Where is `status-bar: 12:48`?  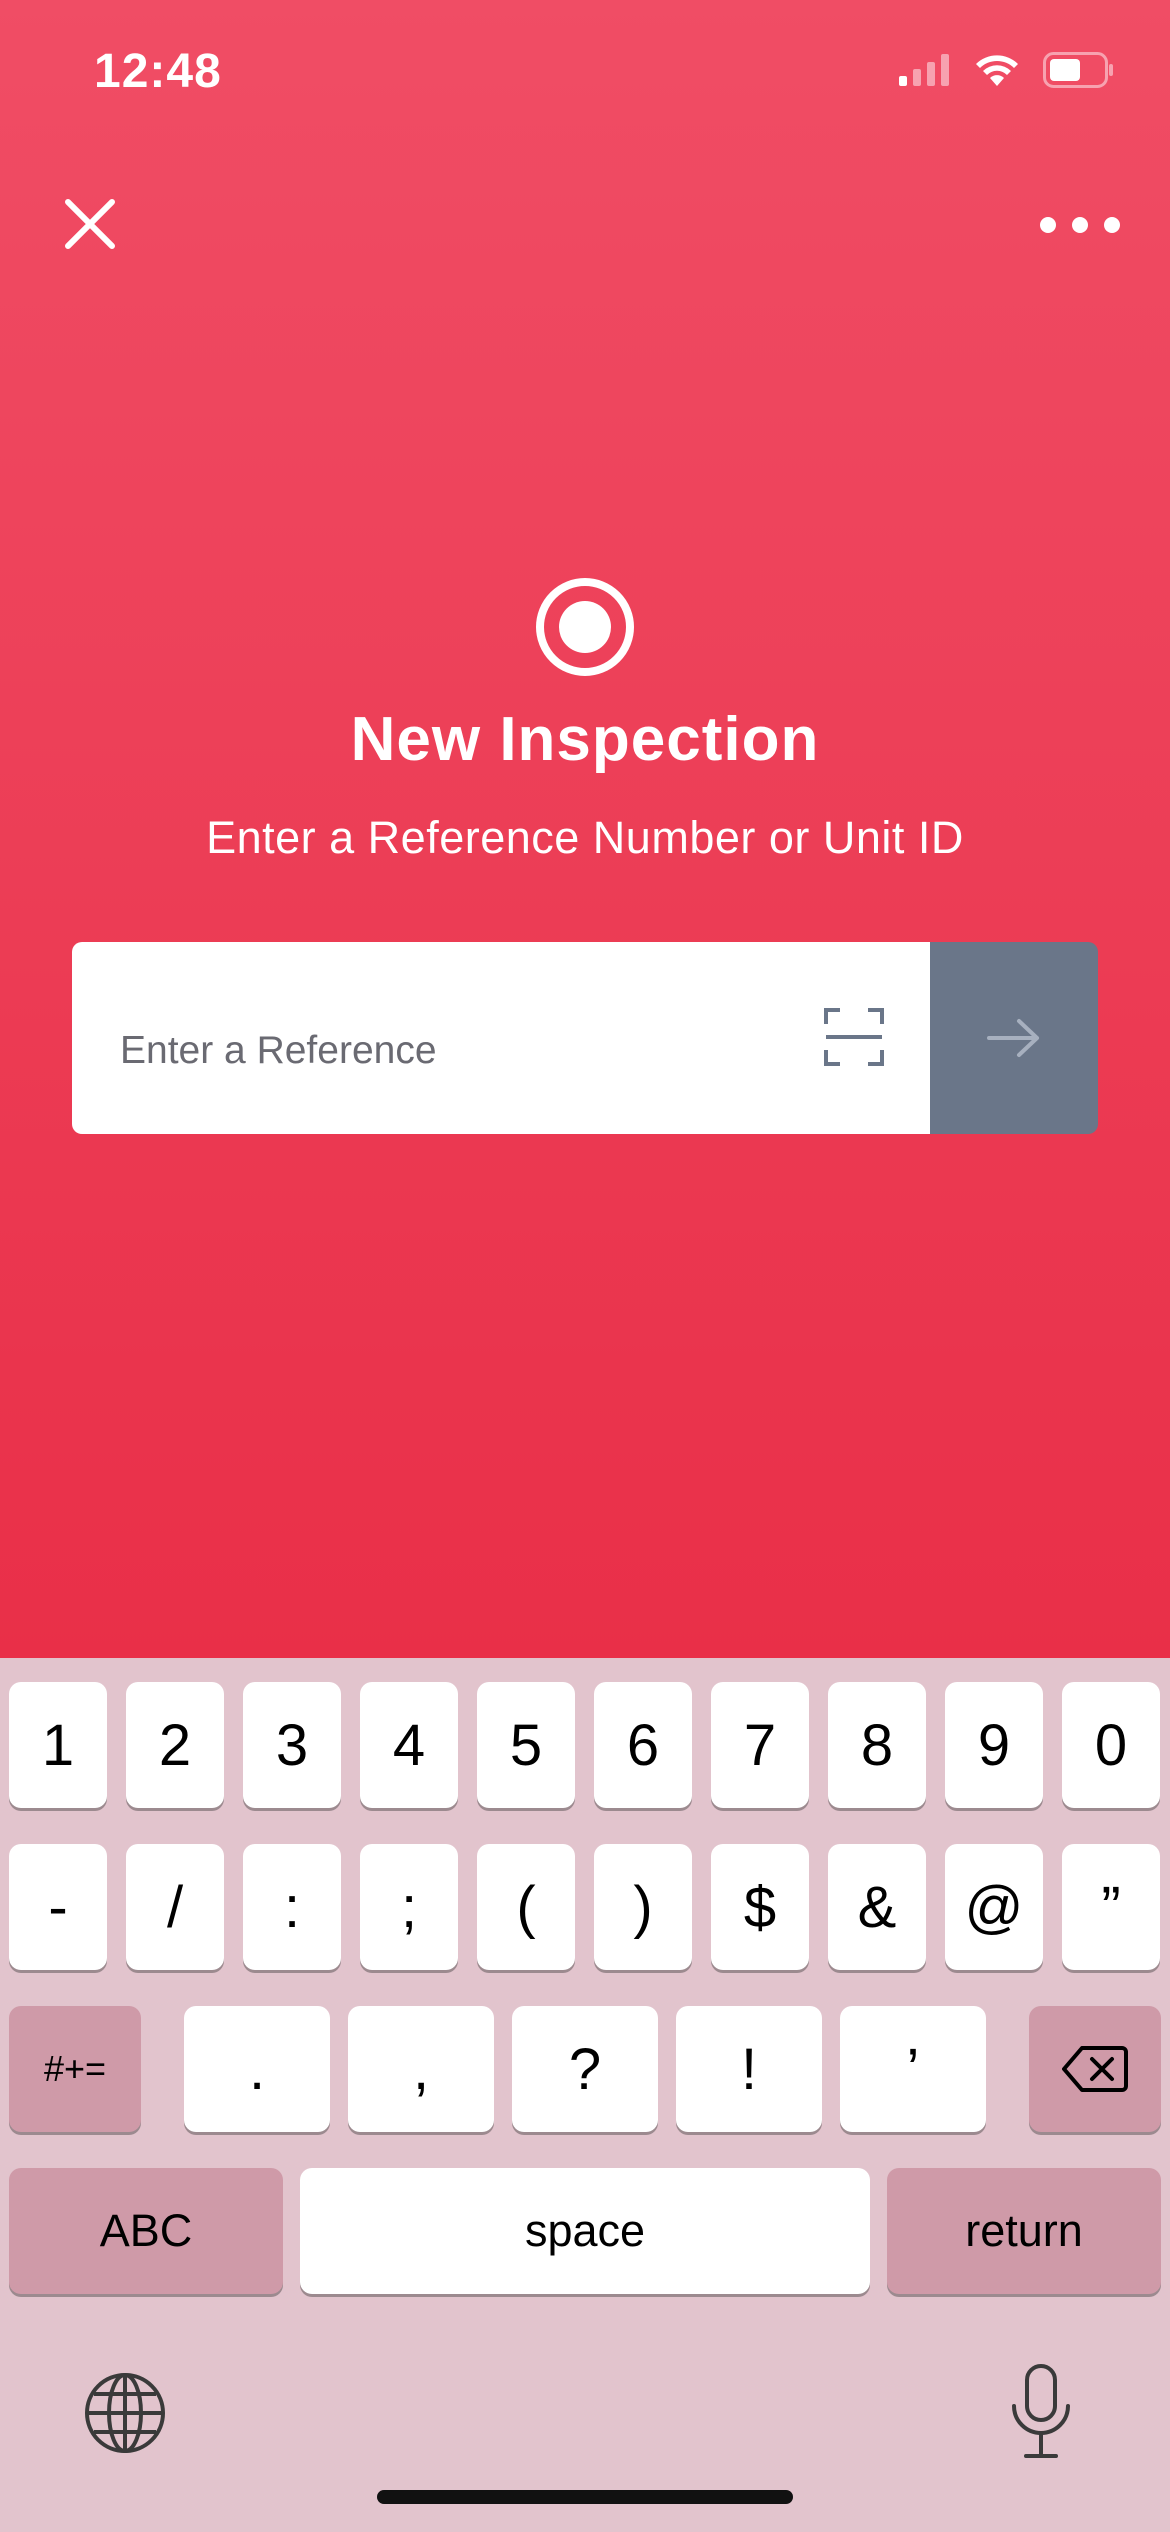 status-bar: 12:48 is located at coordinates (585, 75).